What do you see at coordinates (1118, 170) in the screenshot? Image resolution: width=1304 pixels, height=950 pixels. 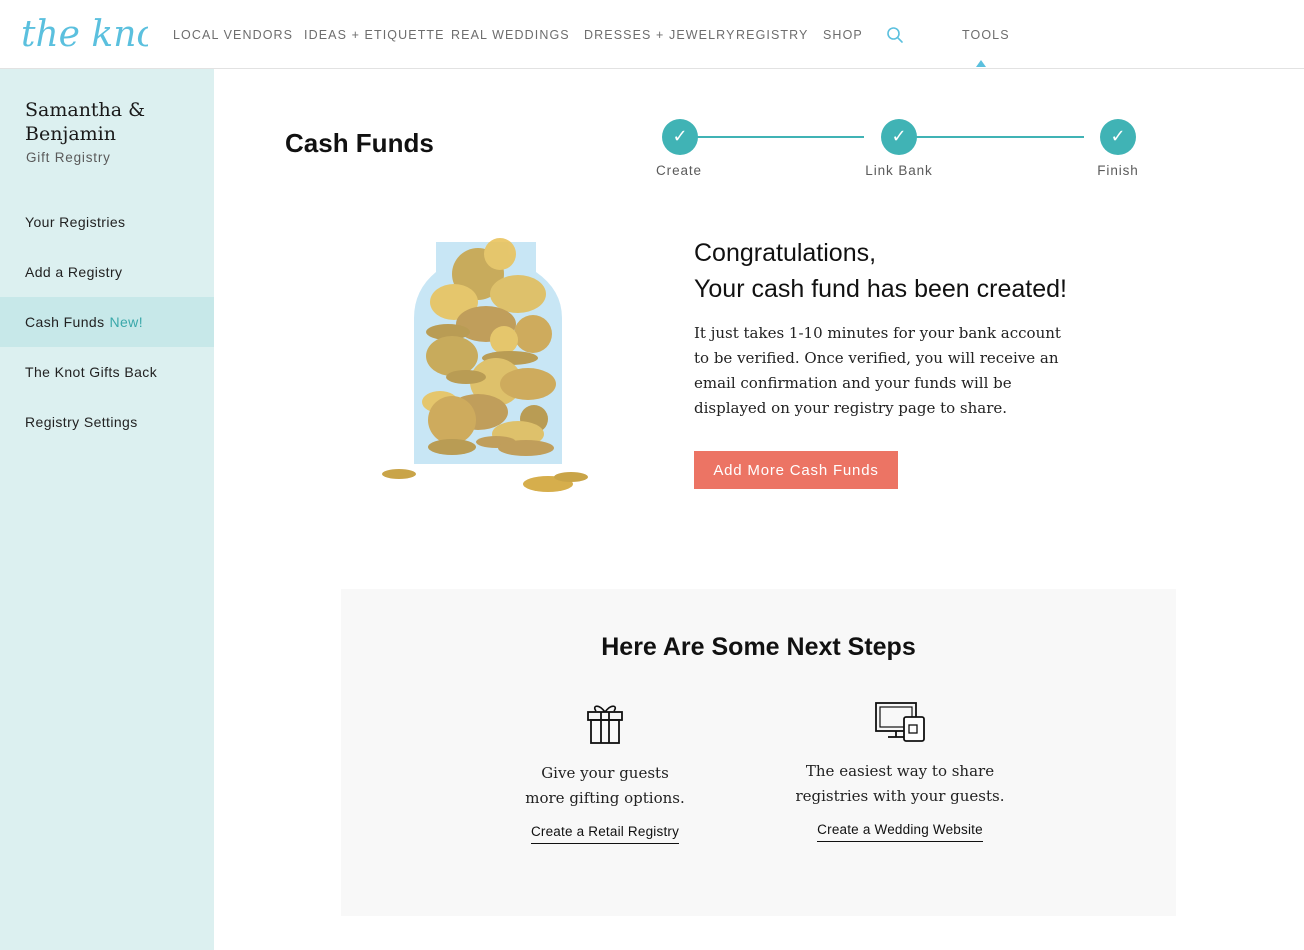 I see `step-label-finish: Finish` at bounding box center [1118, 170].